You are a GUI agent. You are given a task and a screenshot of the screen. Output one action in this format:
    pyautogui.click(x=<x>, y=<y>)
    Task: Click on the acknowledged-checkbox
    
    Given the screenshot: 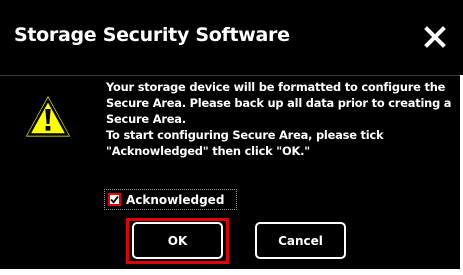 What is the action you would take?
    pyautogui.click(x=114, y=199)
    